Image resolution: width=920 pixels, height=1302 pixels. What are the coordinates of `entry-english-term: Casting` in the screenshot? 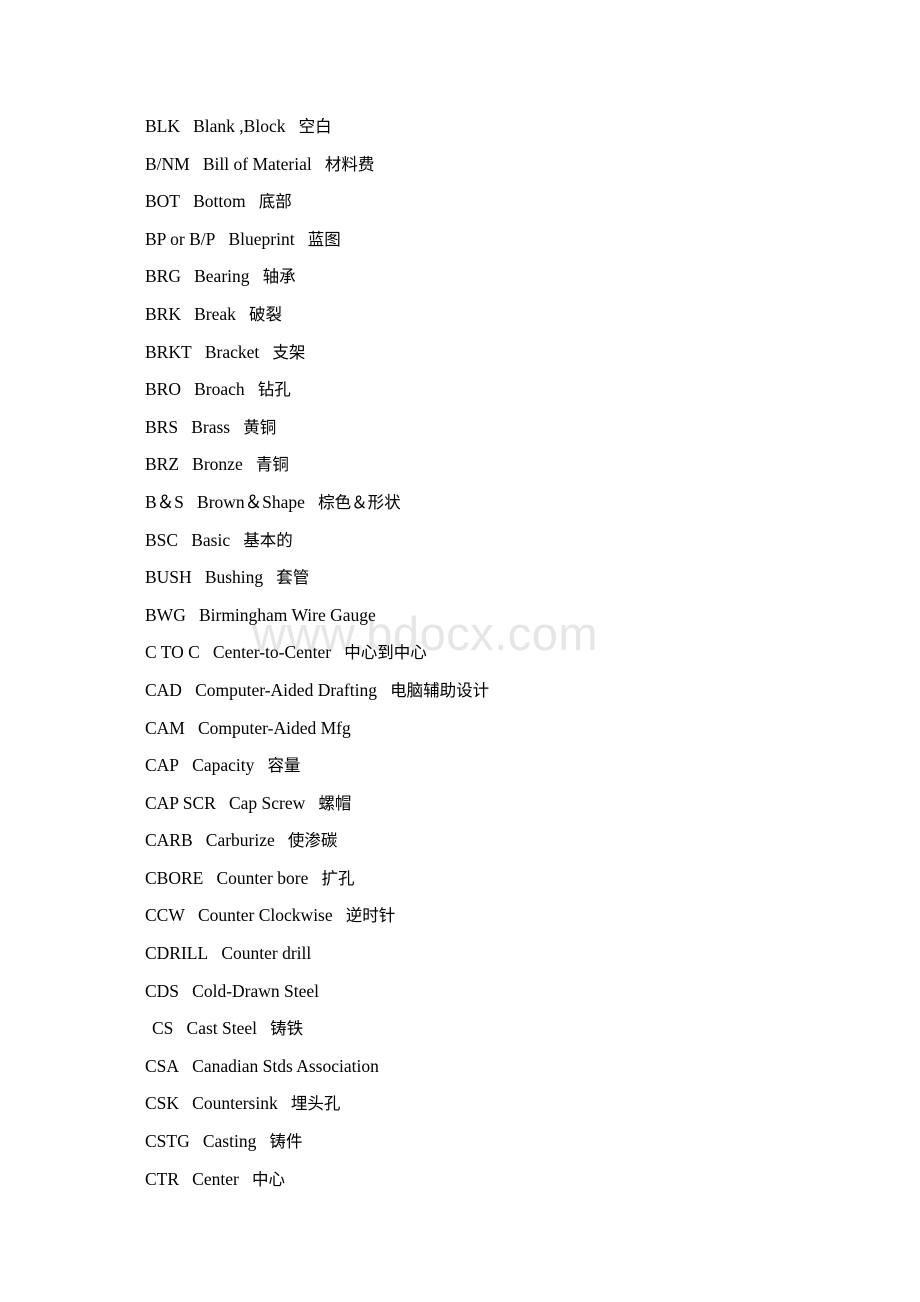 It's located at (229, 1141).